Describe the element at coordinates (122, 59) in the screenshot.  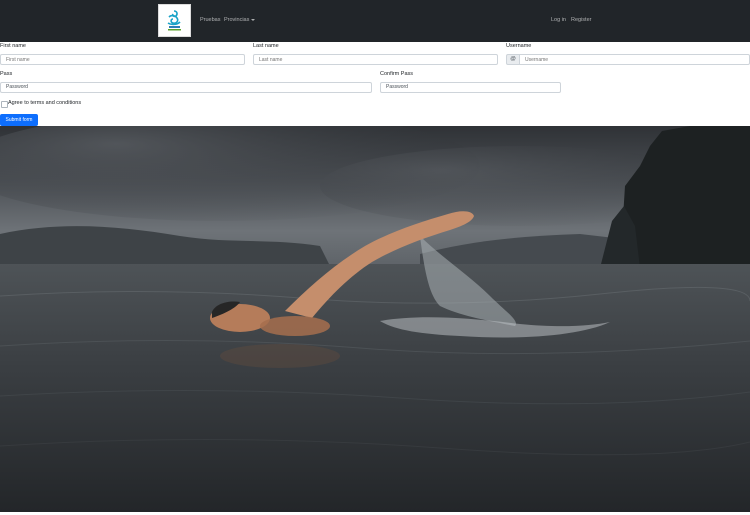
I see `first-name-input` at that location.